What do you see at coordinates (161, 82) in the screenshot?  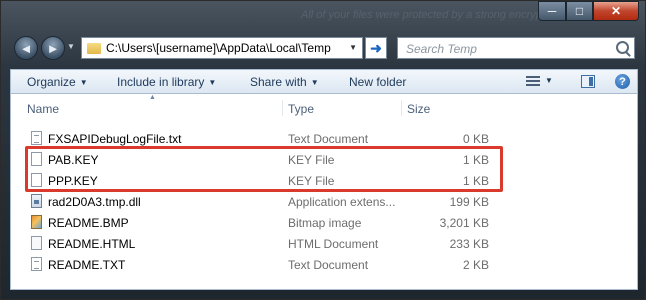 I see `include-in-library-label: Include in library` at bounding box center [161, 82].